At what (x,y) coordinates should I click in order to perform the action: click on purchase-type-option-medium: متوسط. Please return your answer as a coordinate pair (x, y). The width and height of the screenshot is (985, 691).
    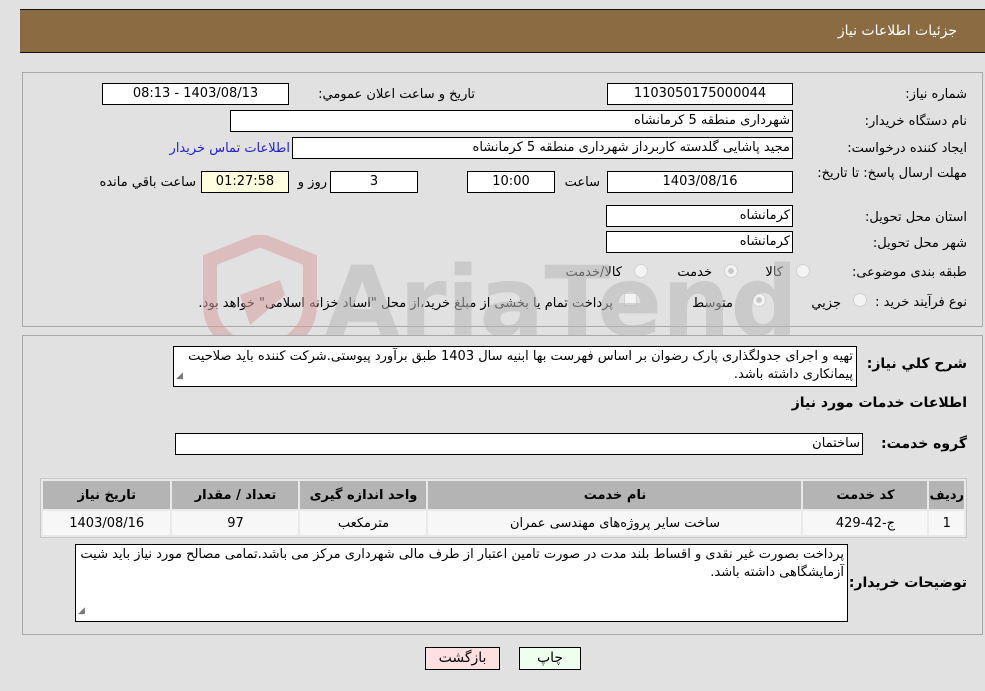
    Looking at the image, I should click on (712, 303).